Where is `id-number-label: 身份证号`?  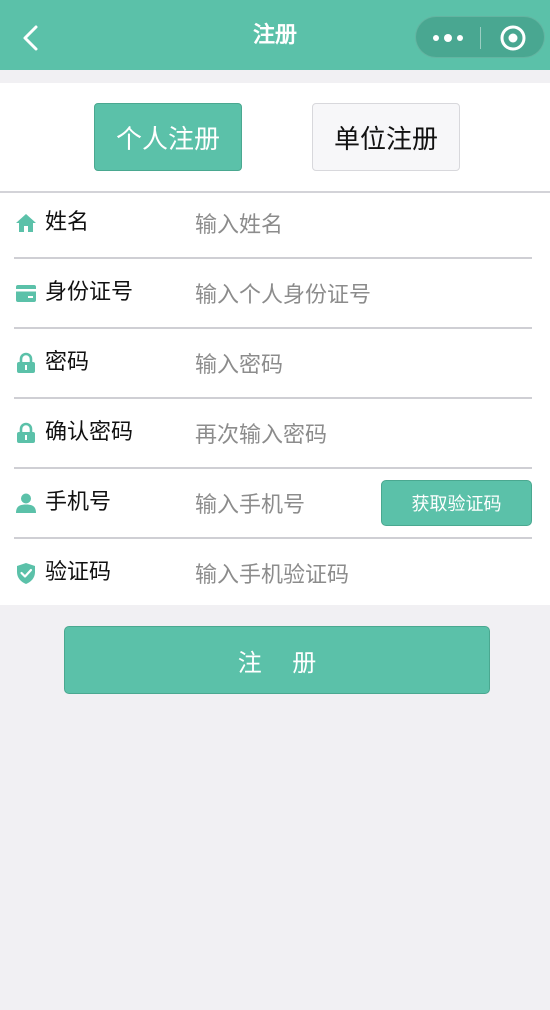
id-number-label: 身份证号 is located at coordinates (89, 292).